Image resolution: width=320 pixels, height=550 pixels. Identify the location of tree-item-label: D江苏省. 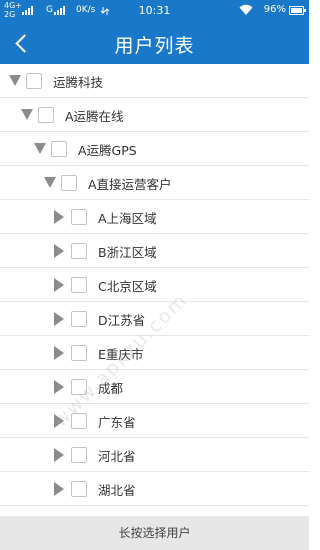
(122, 320).